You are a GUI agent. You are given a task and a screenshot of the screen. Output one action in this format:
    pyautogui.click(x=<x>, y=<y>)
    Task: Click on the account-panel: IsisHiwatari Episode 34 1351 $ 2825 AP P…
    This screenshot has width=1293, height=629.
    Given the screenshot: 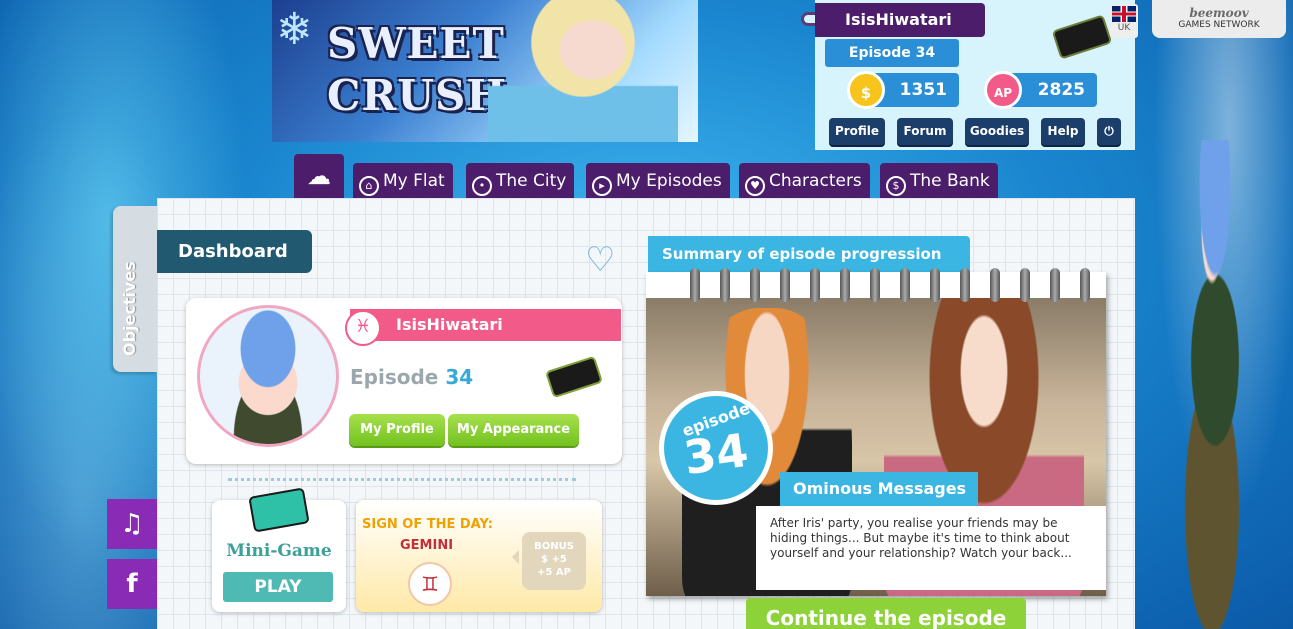 What is the action you would take?
    pyautogui.click(x=968, y=75)
    